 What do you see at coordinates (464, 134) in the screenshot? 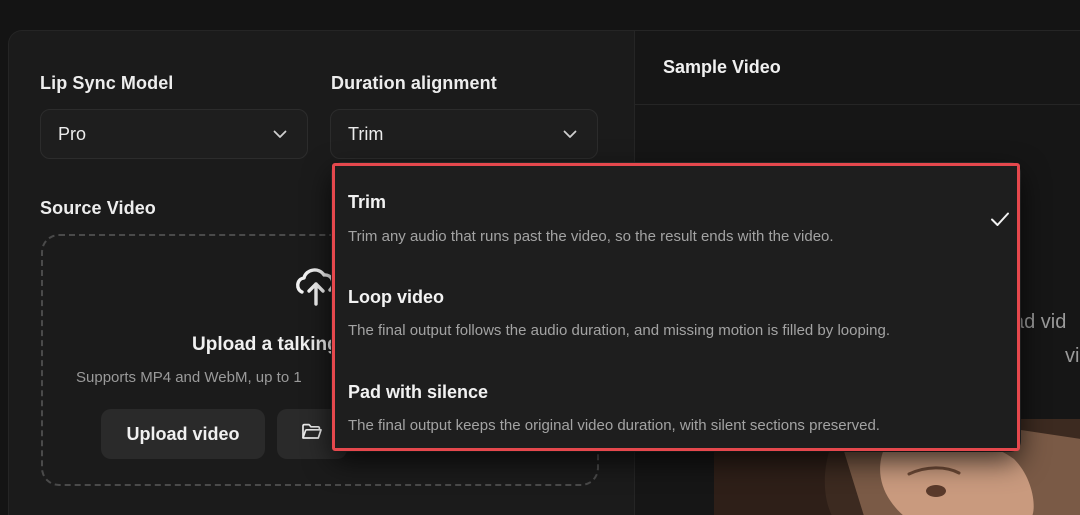
I see `duration-alignment-select: Trim` at bounding box center [464, 134].